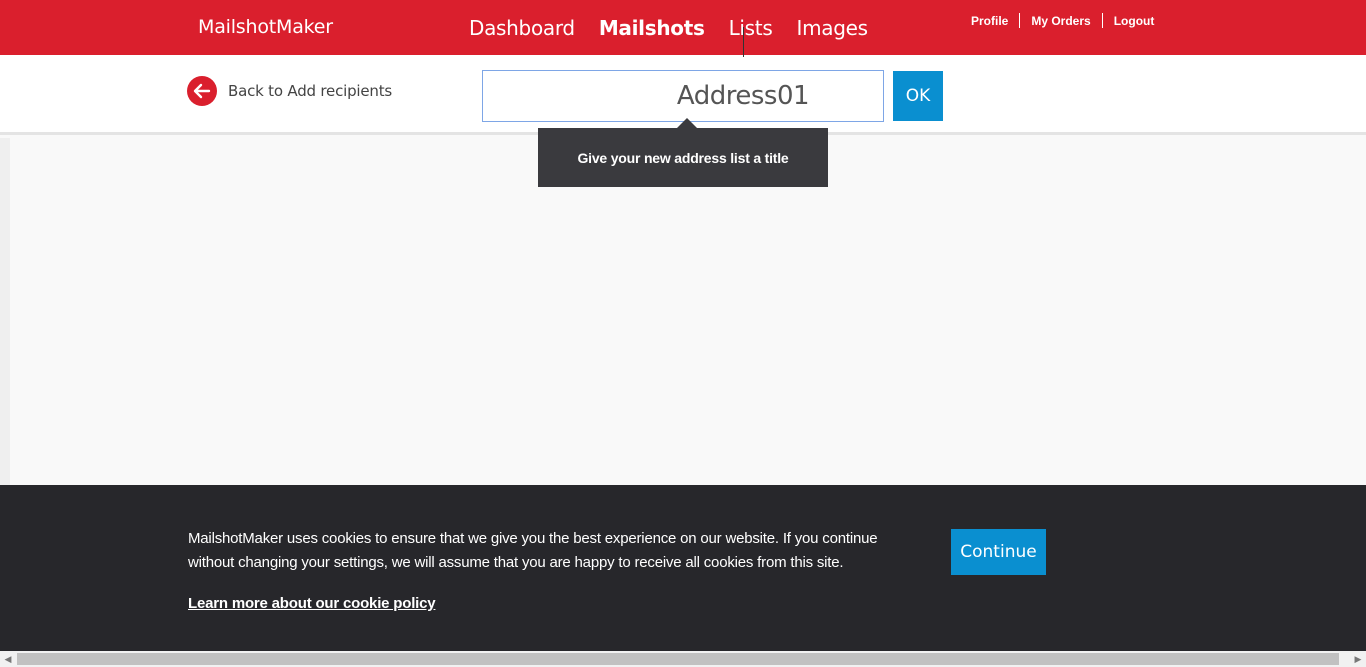  What do you see at coordinates (202, 91) in the screenshot?
I see `arrow-left-circle-icon` at bounding box center [202, 91].